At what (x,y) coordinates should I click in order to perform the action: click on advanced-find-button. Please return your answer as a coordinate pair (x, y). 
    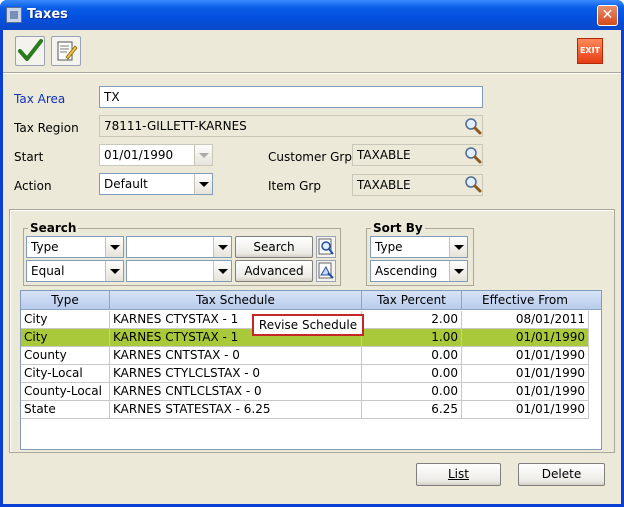
    Looking at the image, I should click on (326, 271).